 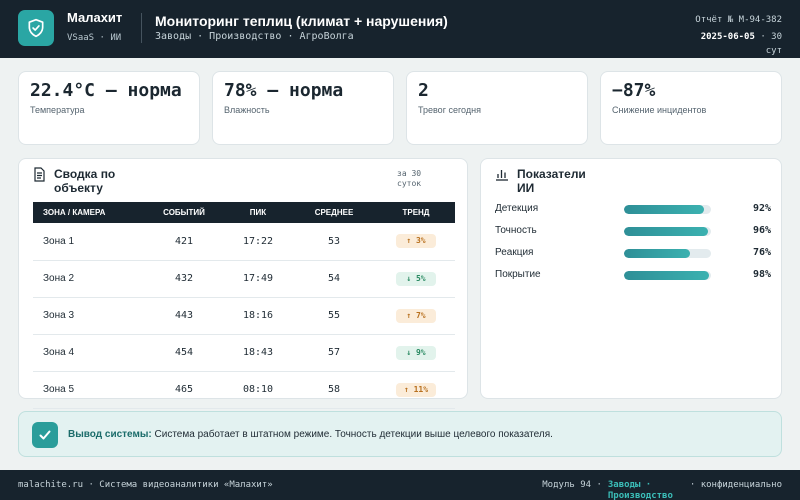 I want to click on metric-percent: 98%, so click(x=761, y=274).